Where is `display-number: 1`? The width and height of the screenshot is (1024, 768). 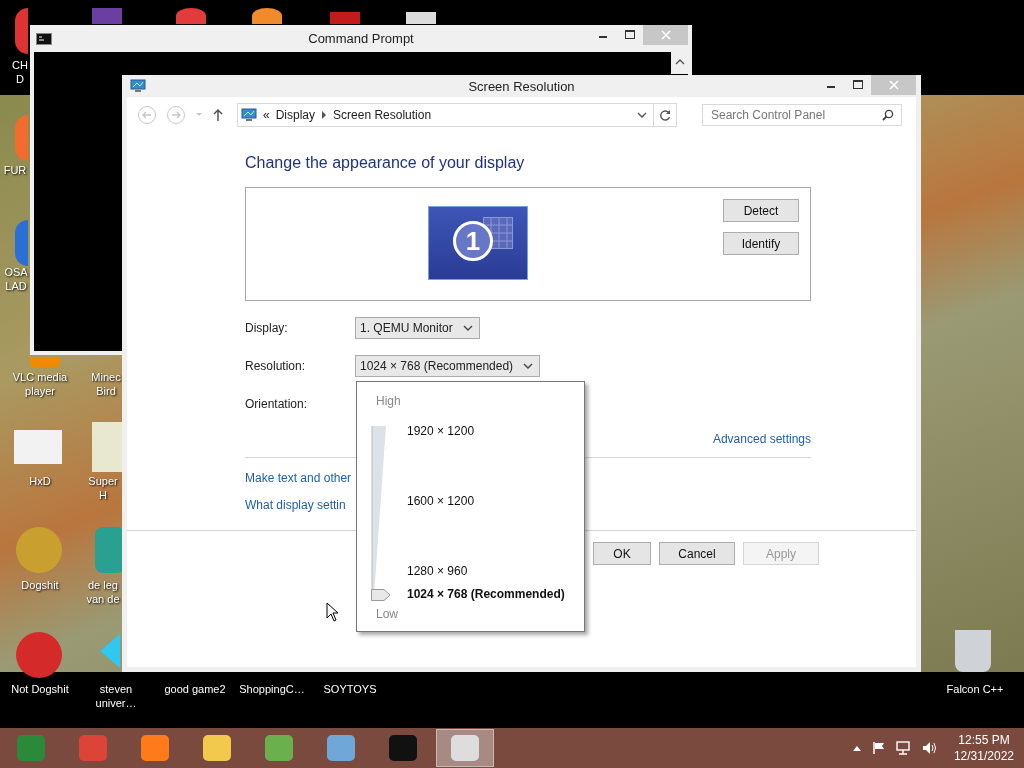 display-number: 1 is located at coordinates (473, 241).